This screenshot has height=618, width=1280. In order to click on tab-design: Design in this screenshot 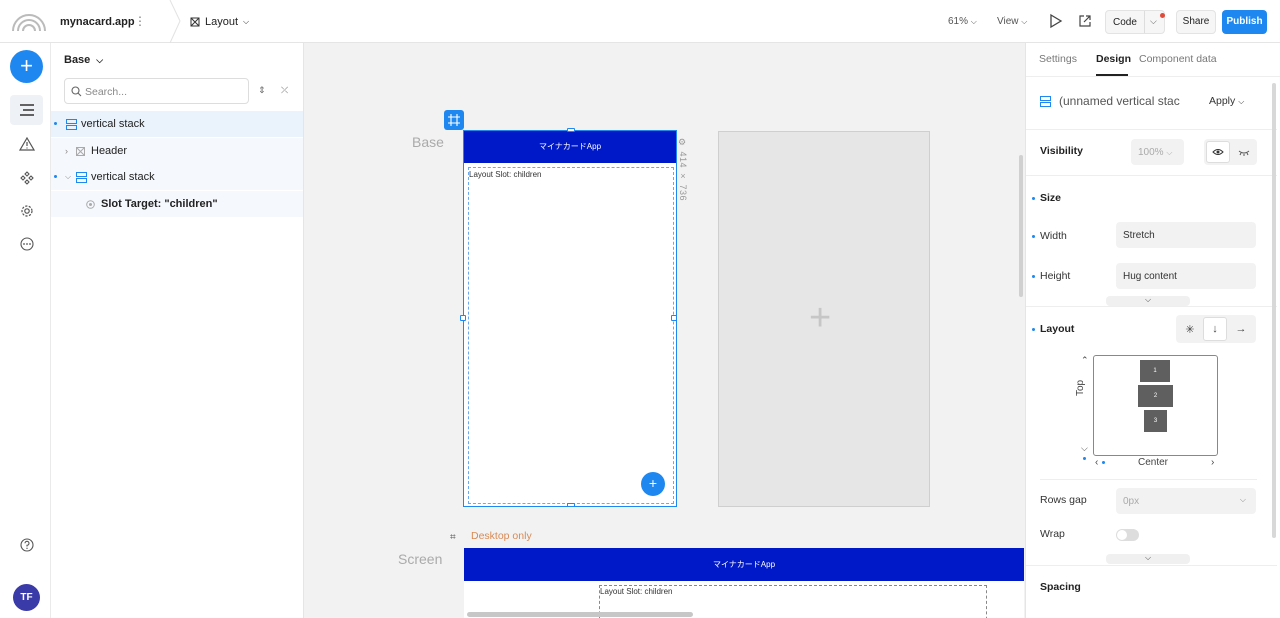, I will do `click(1113, 59)`.